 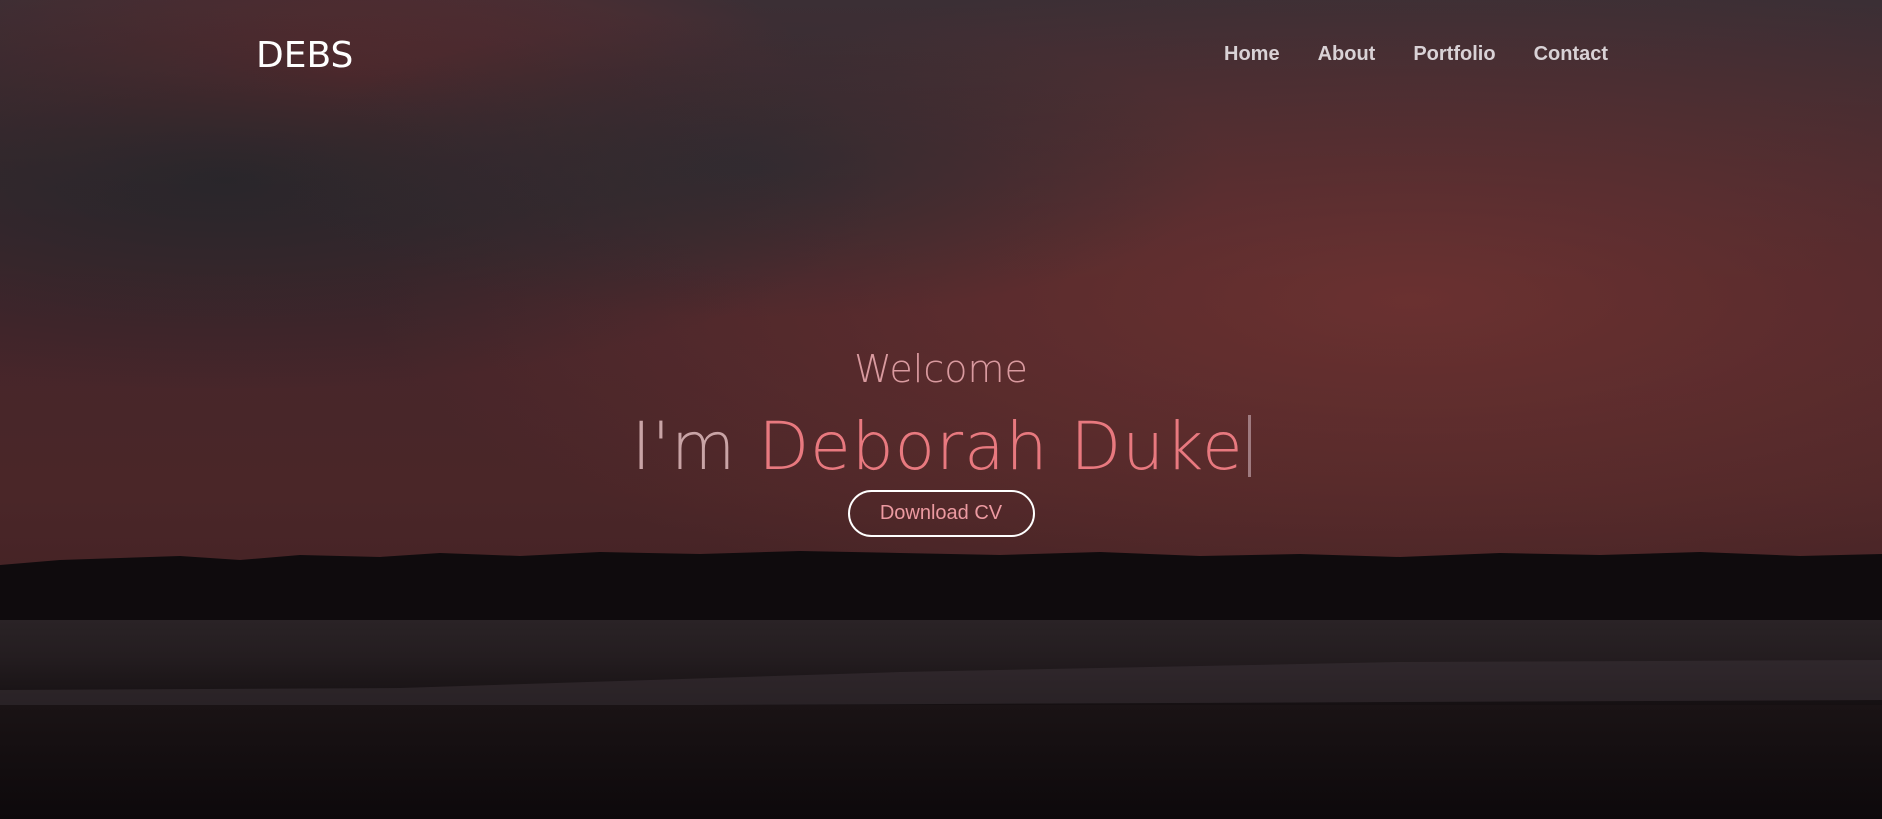 I want to click on cta-container: Download CV, so click(x=941, y=513).